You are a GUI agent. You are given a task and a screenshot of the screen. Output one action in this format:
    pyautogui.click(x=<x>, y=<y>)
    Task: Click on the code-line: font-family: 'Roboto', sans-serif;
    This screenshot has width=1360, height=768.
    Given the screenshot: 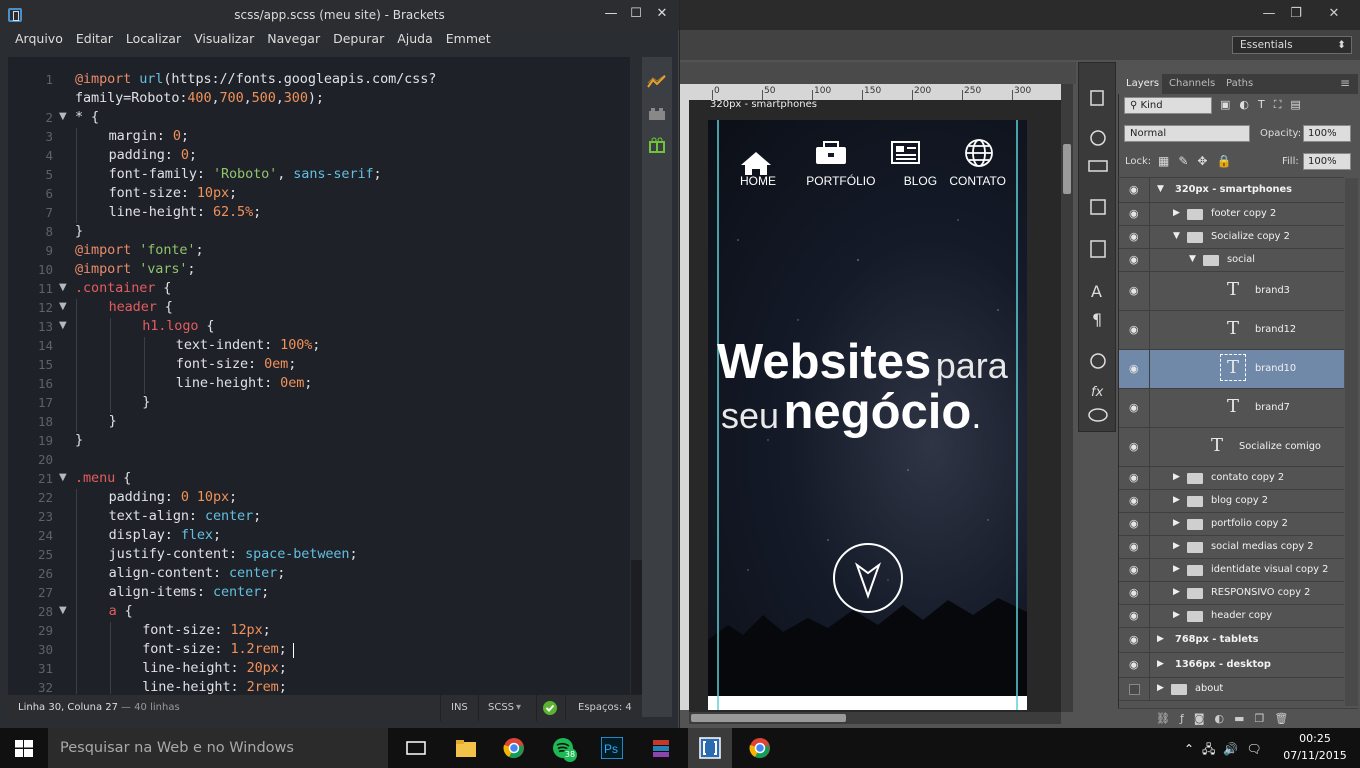 What is the action you would take?
    pyautogui.click(x=245, y=174)
    